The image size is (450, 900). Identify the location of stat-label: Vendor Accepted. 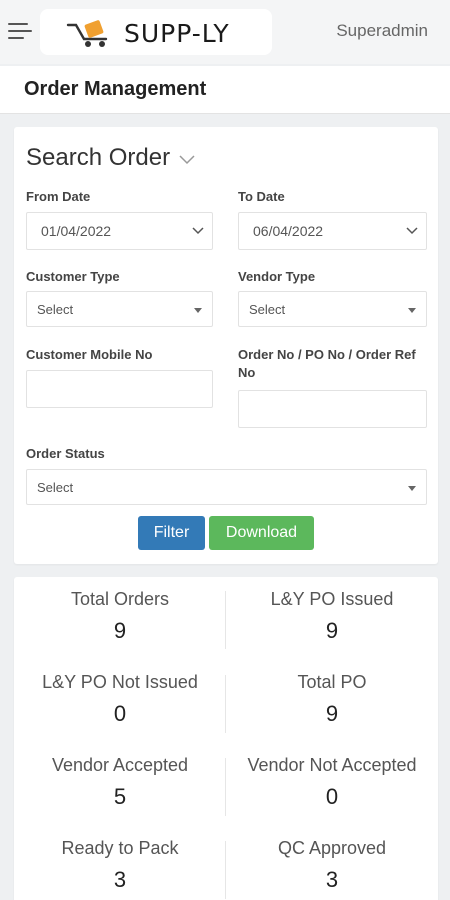
(120, 765).